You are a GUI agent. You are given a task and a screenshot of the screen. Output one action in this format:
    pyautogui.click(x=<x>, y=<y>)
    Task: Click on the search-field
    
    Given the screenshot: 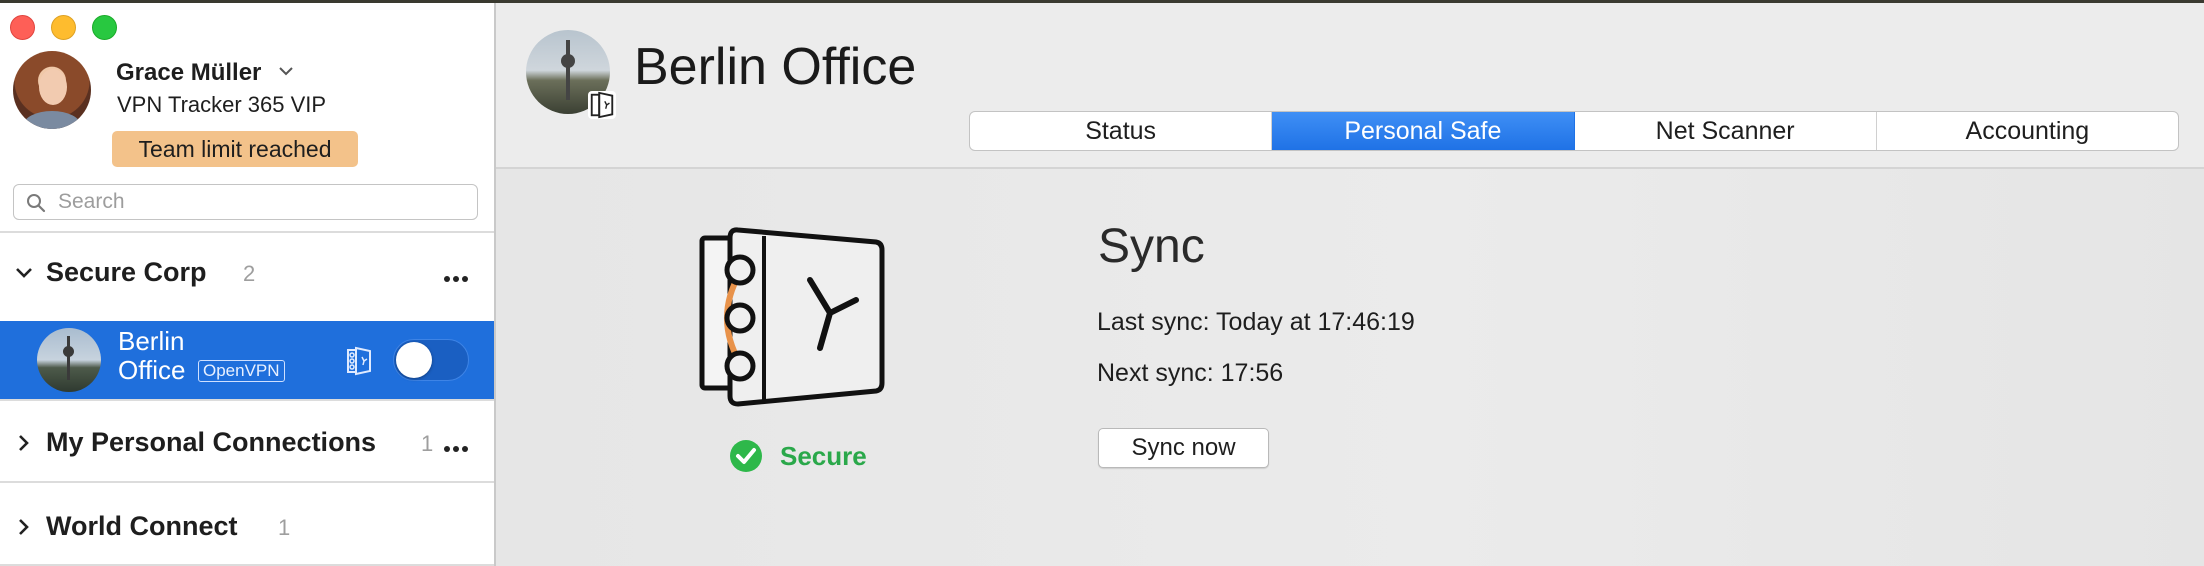 What is the action you would take?
    pyautogui.click(x=245, y=202)
    